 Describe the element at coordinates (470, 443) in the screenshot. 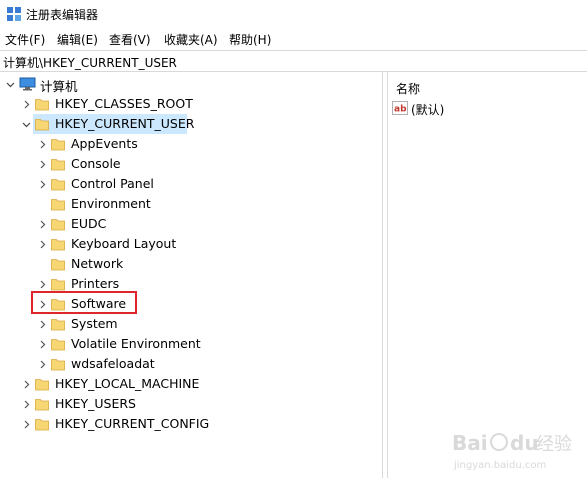

I see `svg-text: Bai` at that location.